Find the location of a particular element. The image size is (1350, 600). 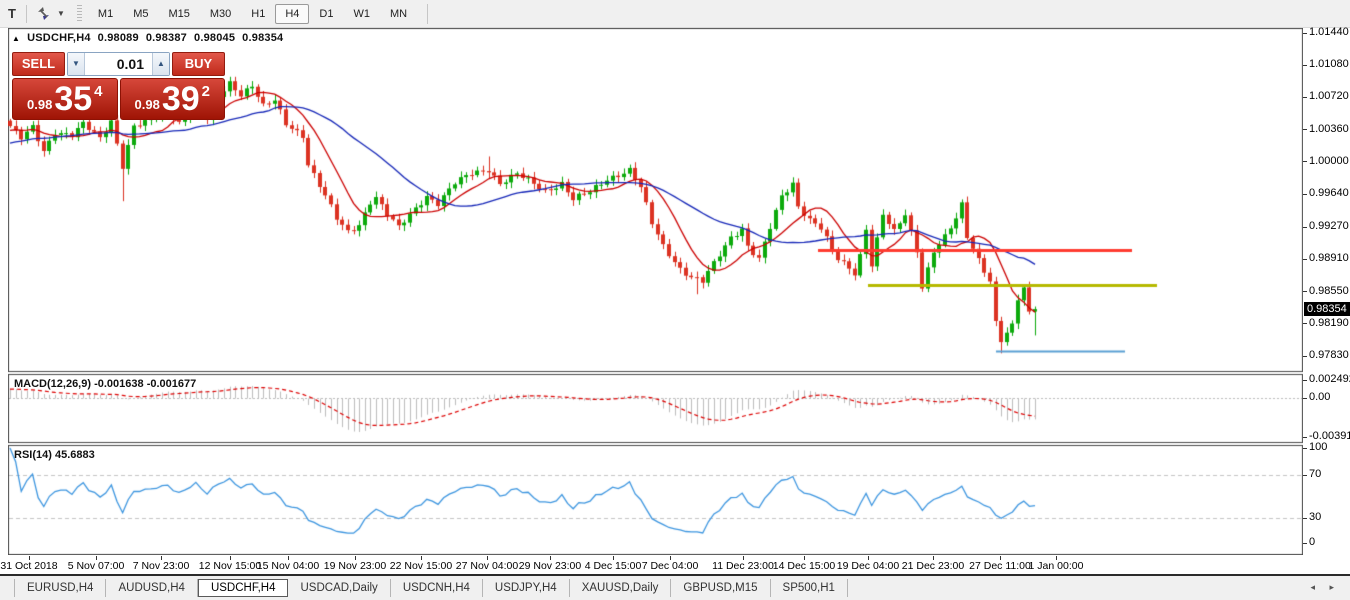

date-axis-label: 22 Nov 15:00 is located at coordinates (421, 566).